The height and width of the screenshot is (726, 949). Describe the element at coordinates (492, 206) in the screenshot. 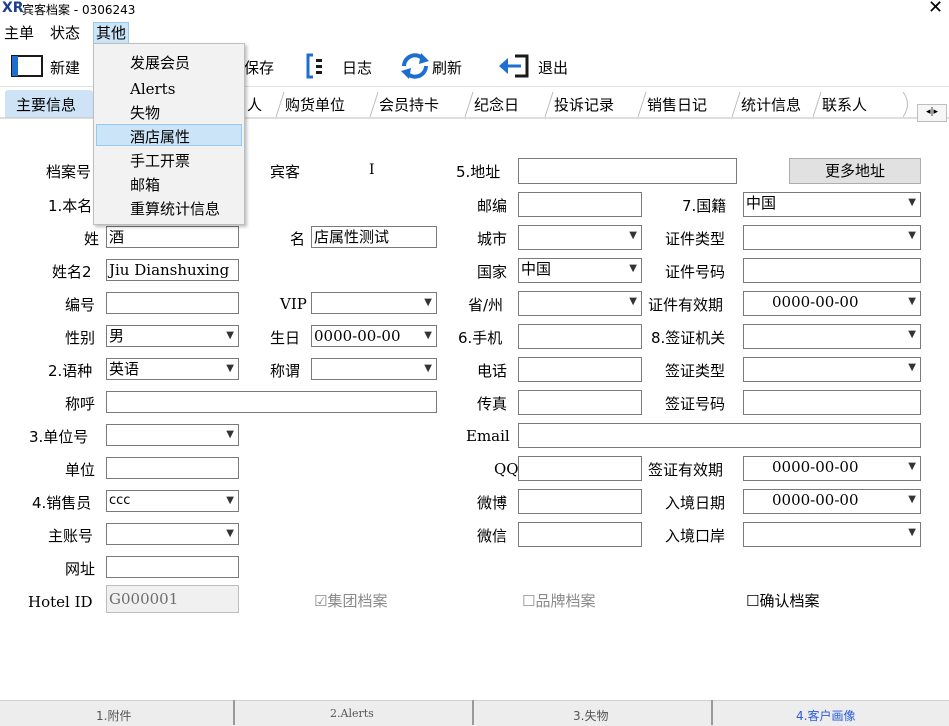

I see `zip-label: 邮编` at that location.